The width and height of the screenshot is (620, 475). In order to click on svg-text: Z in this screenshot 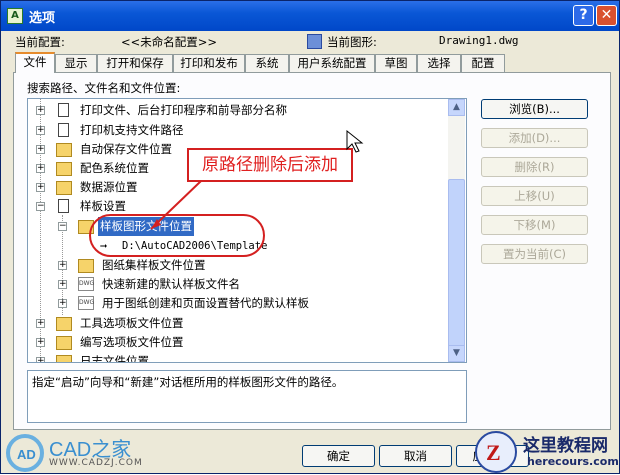, I will do `click(493, 452)`.